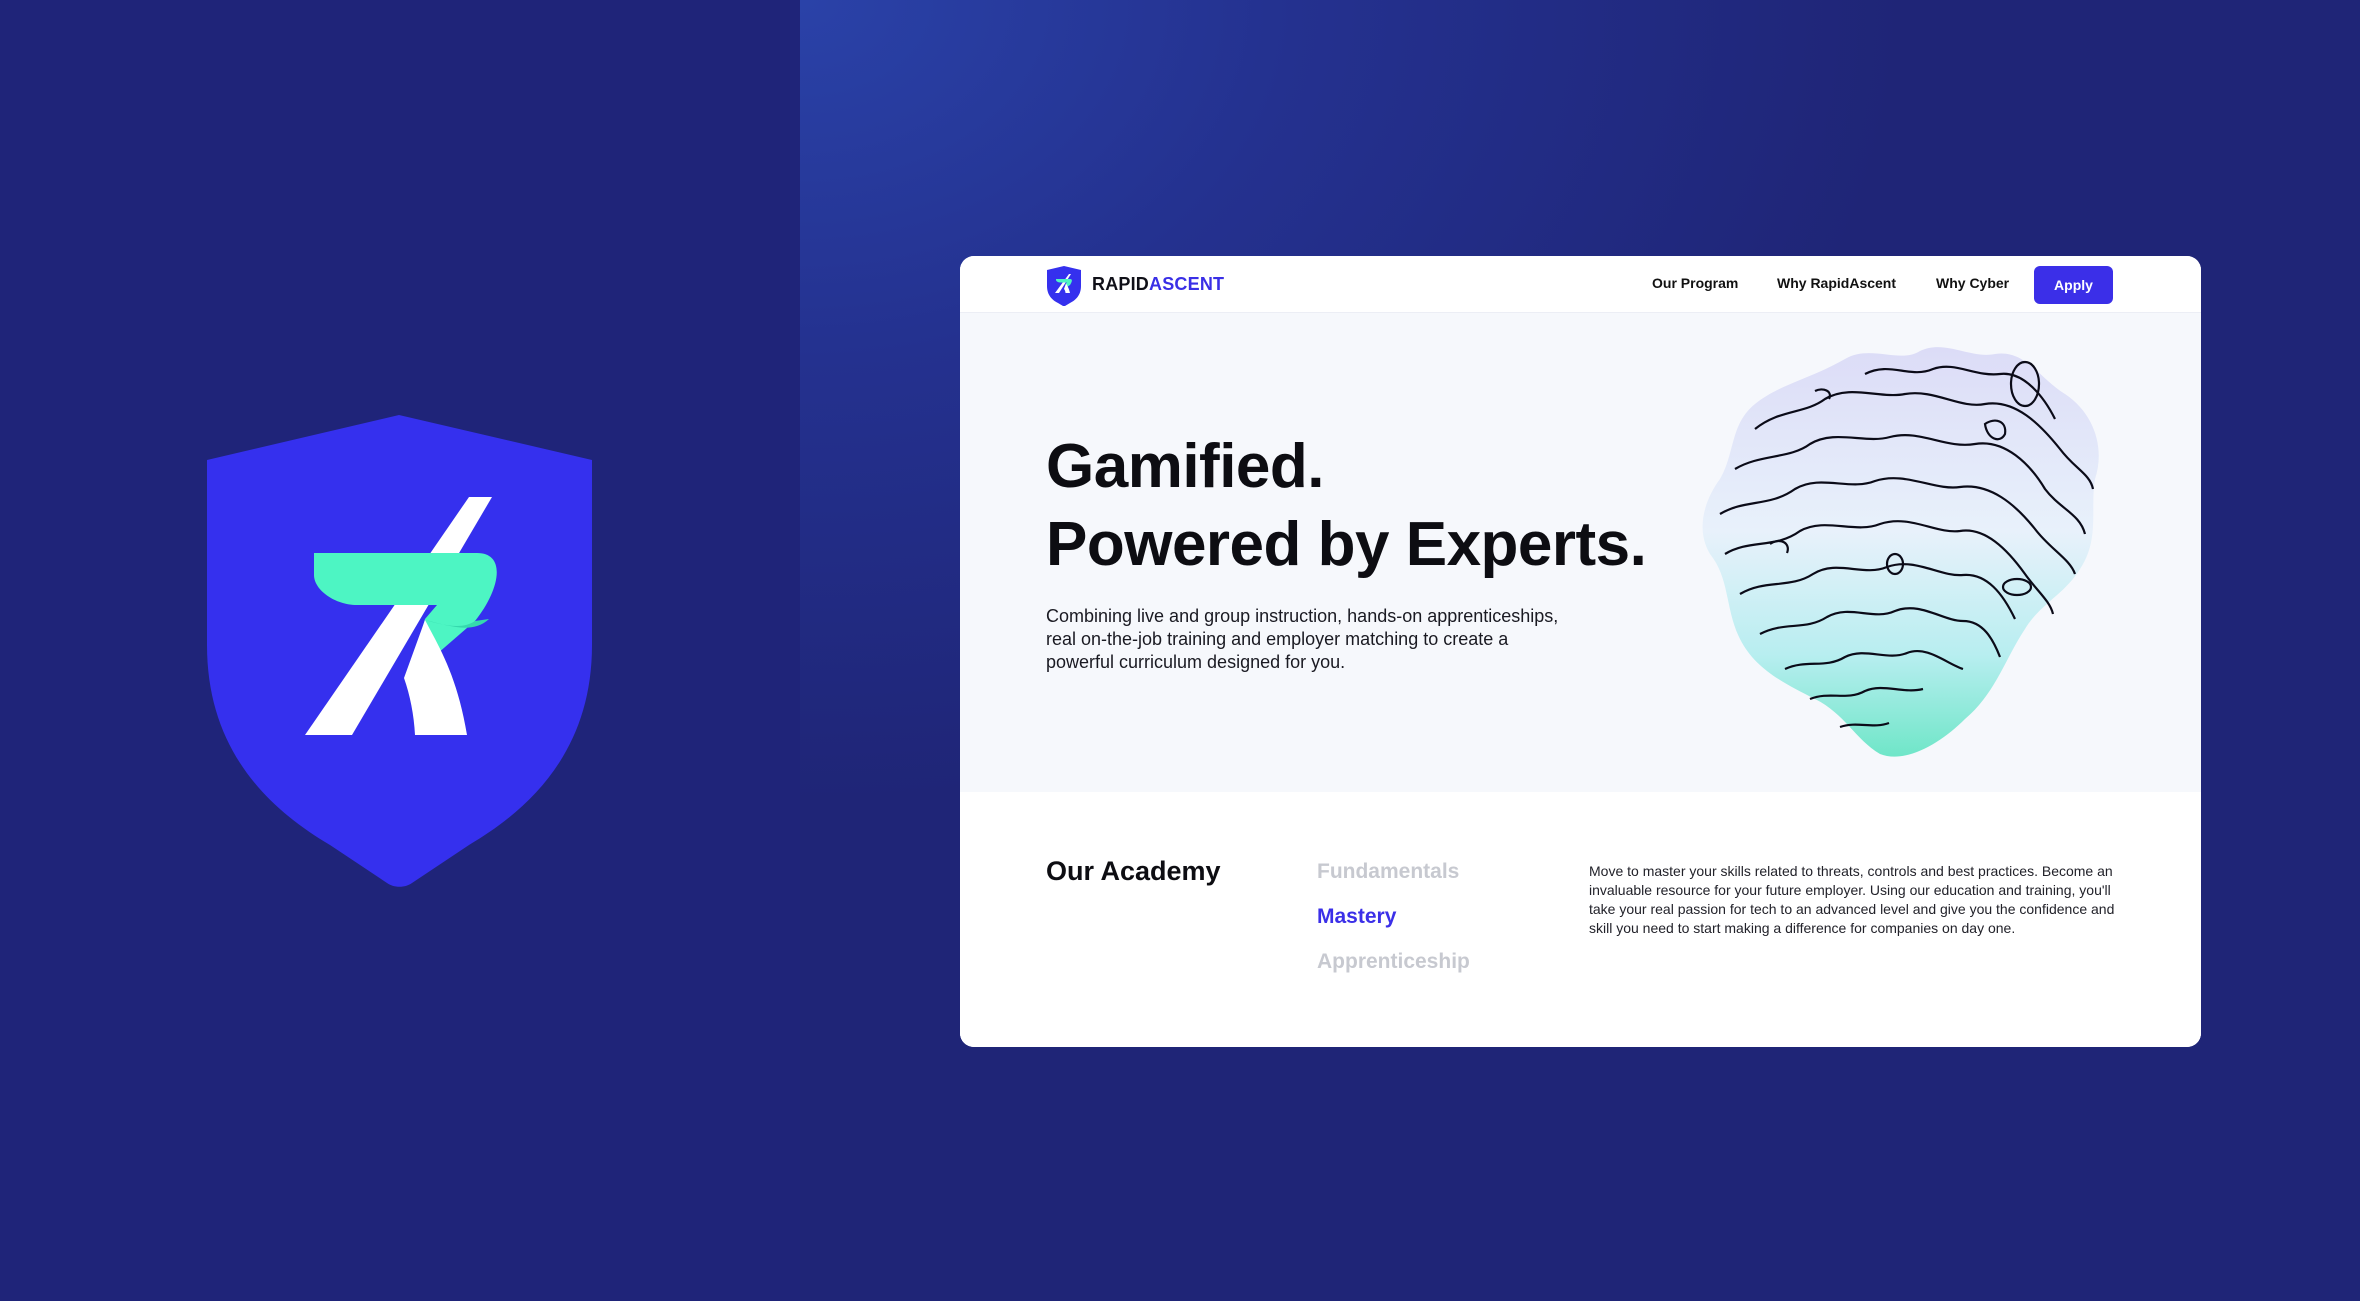  Describe the element at coordinates (1185, 466) in the screenshot. I see `hero-headline-line1: Gamified.` at that location.